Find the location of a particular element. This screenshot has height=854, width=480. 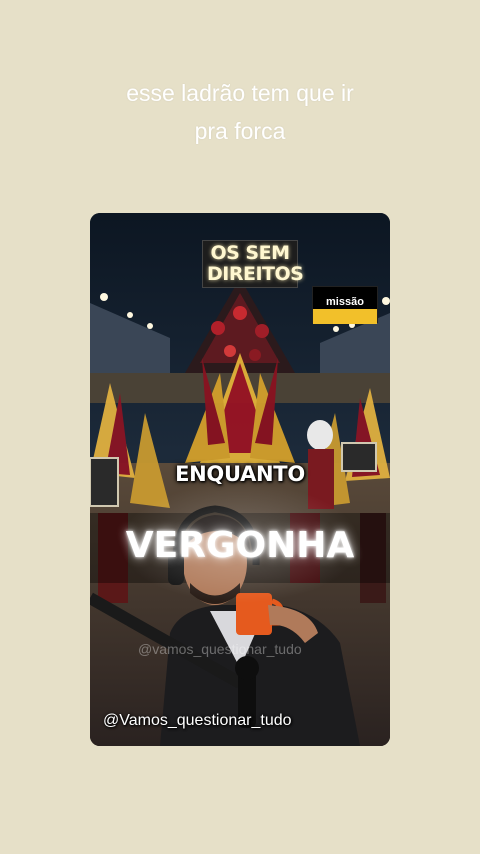

missao-logo: missão is located at coordinates (345, 305).